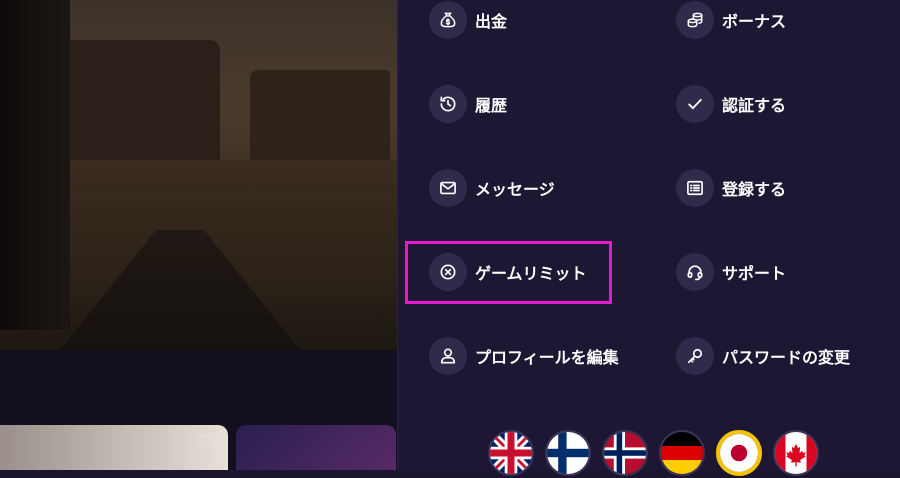 Image resolution: width=900 pixels, height=478 pixels. I want to click on menu-item-withdraw: 出金, so click(468, 20).